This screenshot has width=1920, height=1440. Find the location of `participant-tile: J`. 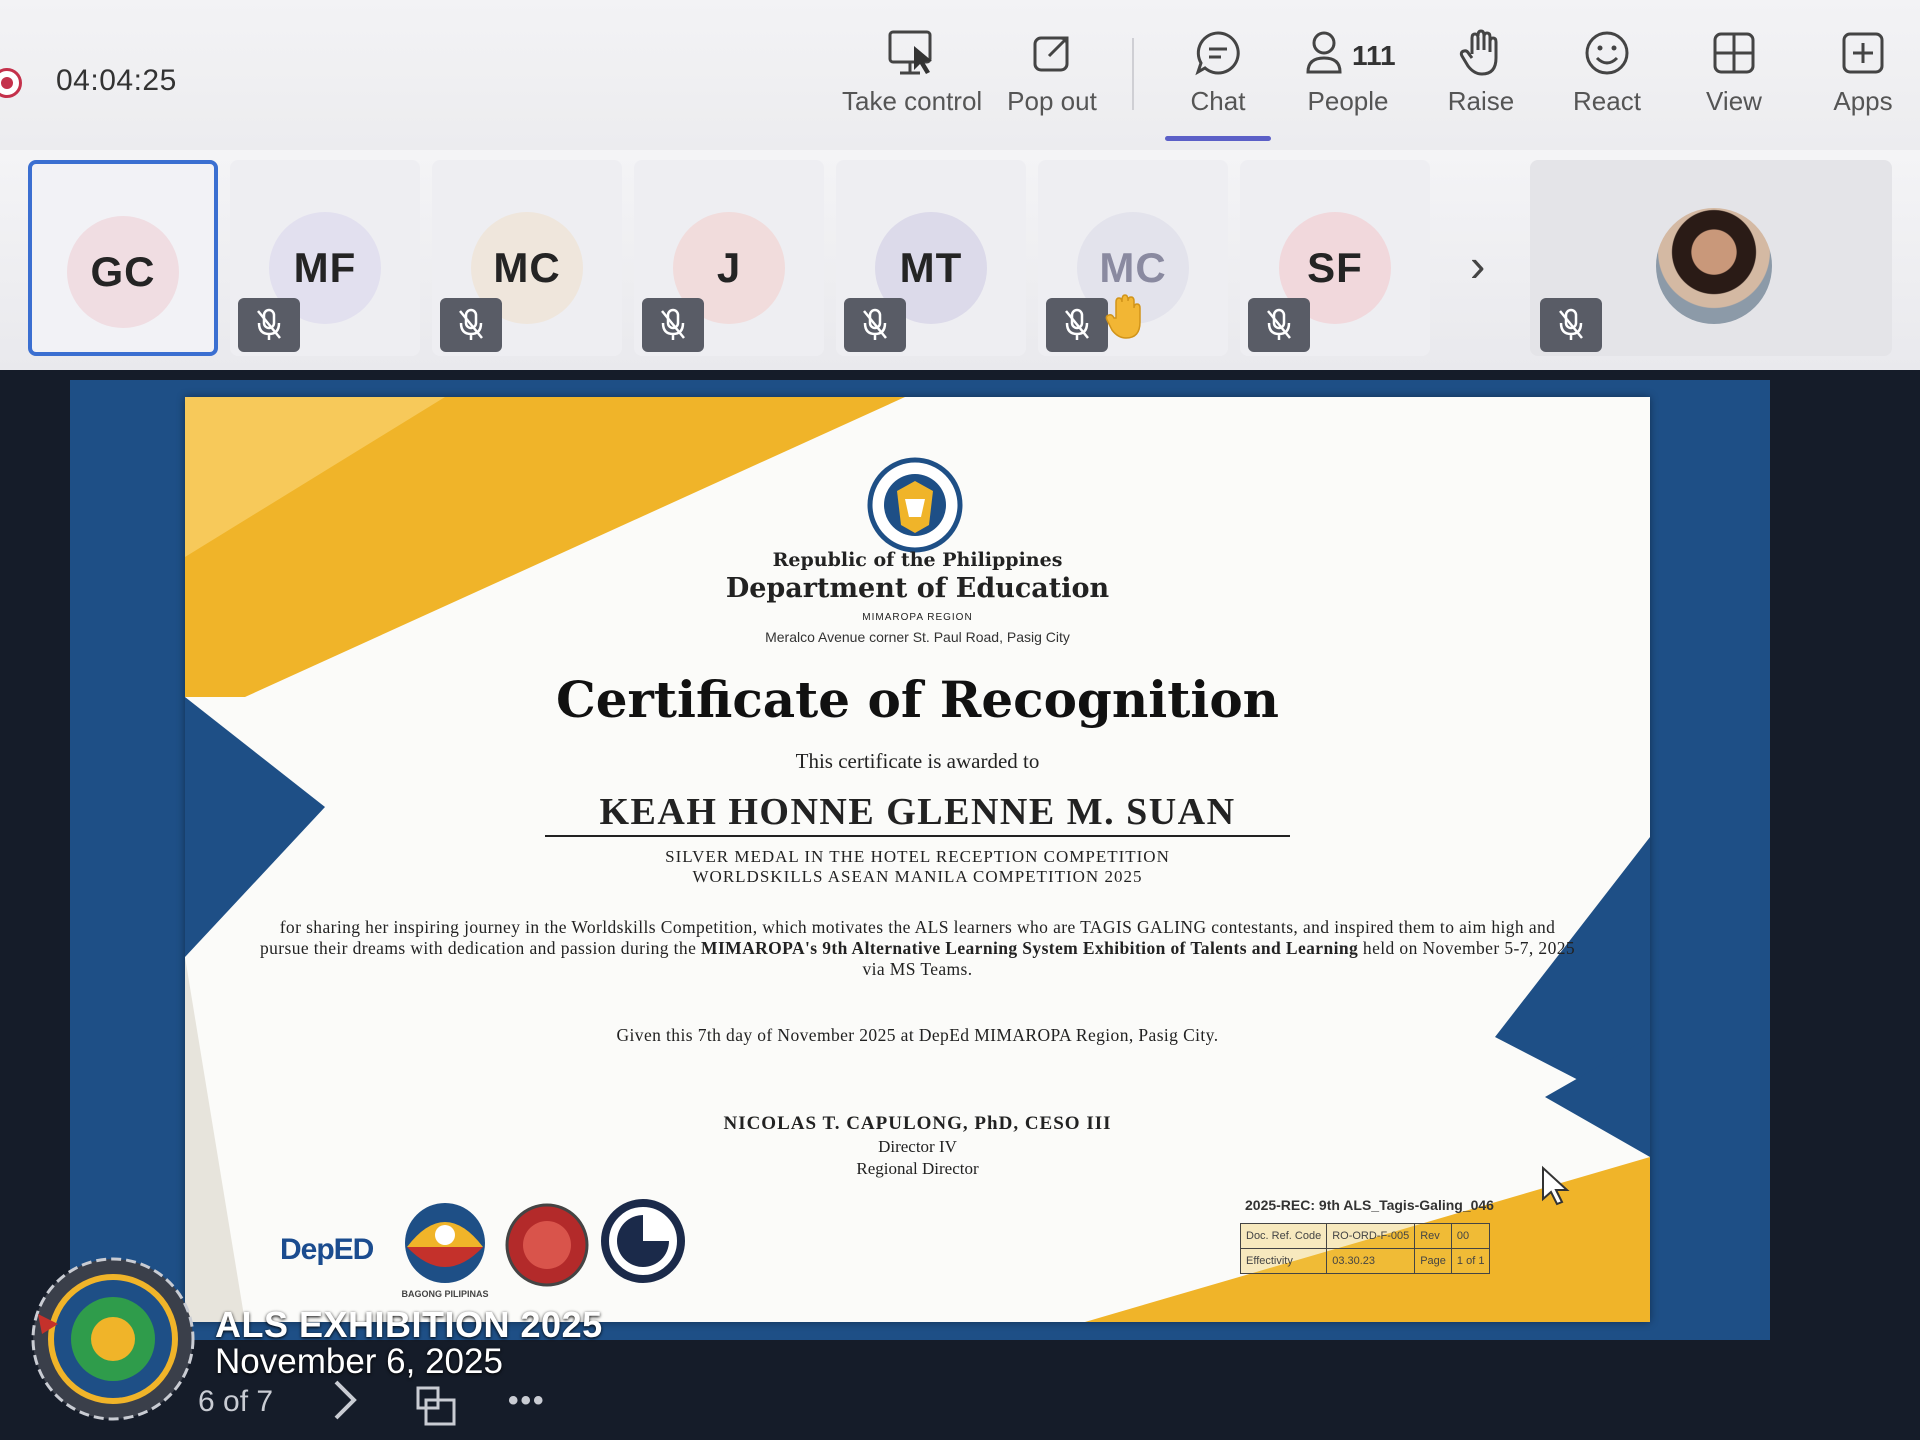

participant-tile: J is located at coordinates (729, 258).